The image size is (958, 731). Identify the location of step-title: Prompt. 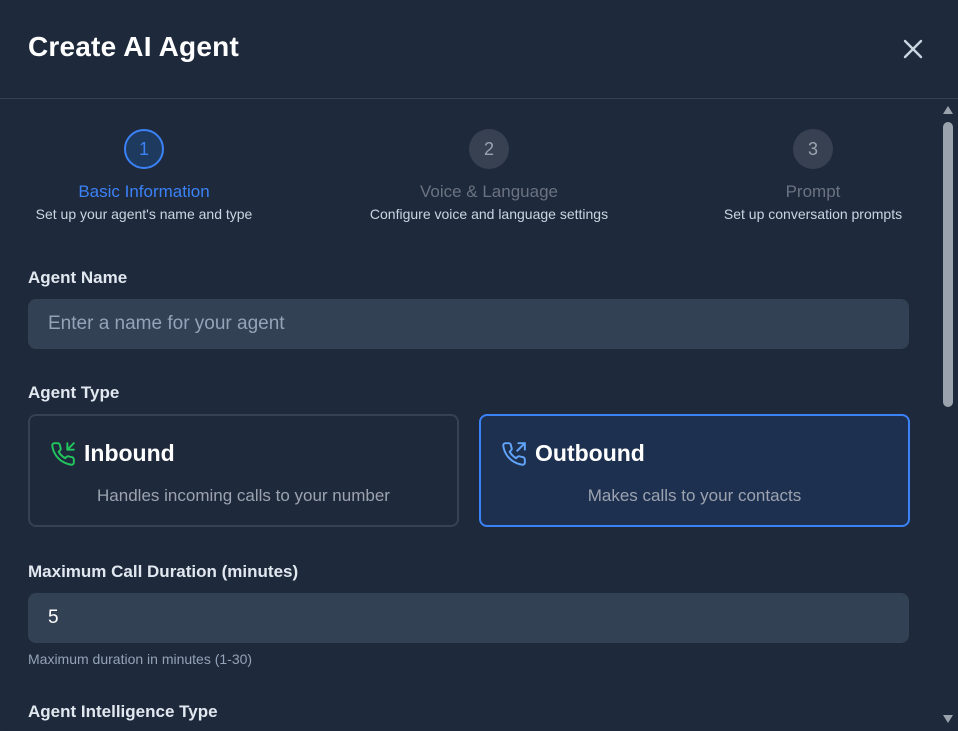
(813, 191).